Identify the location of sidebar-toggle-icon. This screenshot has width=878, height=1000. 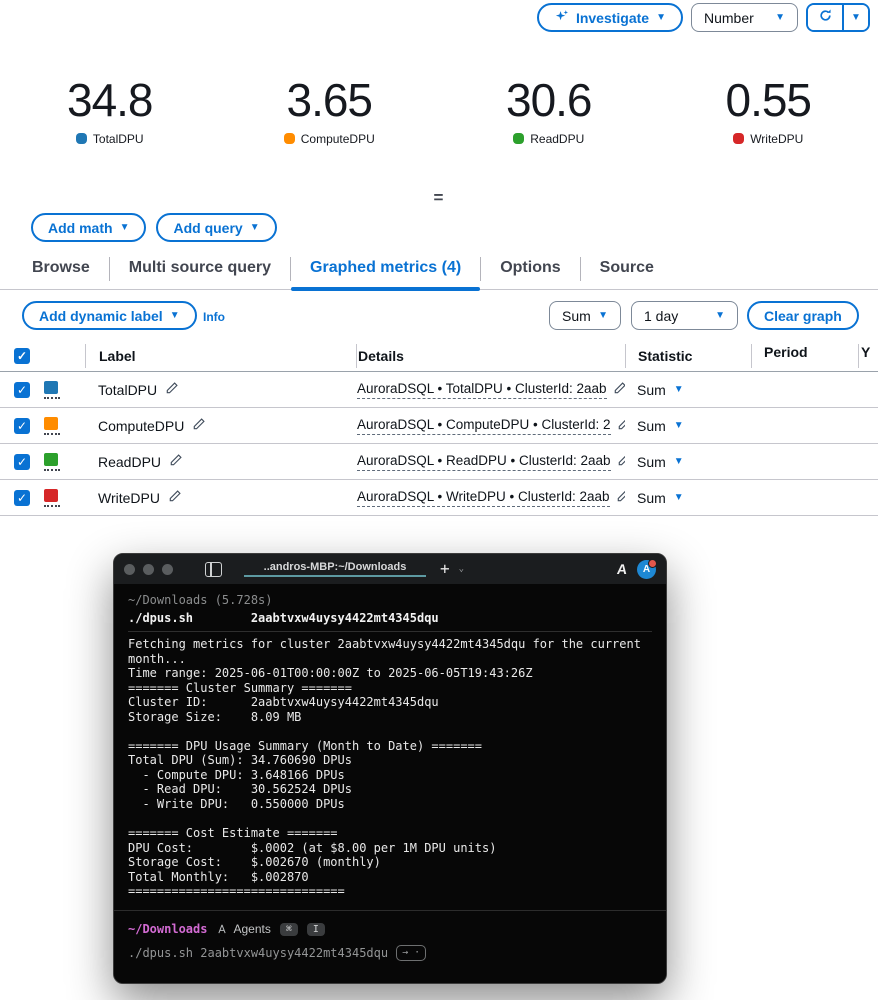
(213, 569).